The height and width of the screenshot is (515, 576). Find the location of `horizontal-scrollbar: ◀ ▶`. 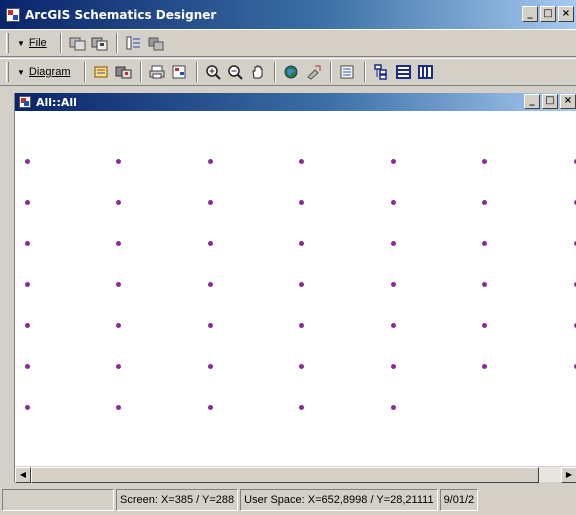

horizontal-scrollbar: ◀ ▶ is located at coordinates (295, 474).